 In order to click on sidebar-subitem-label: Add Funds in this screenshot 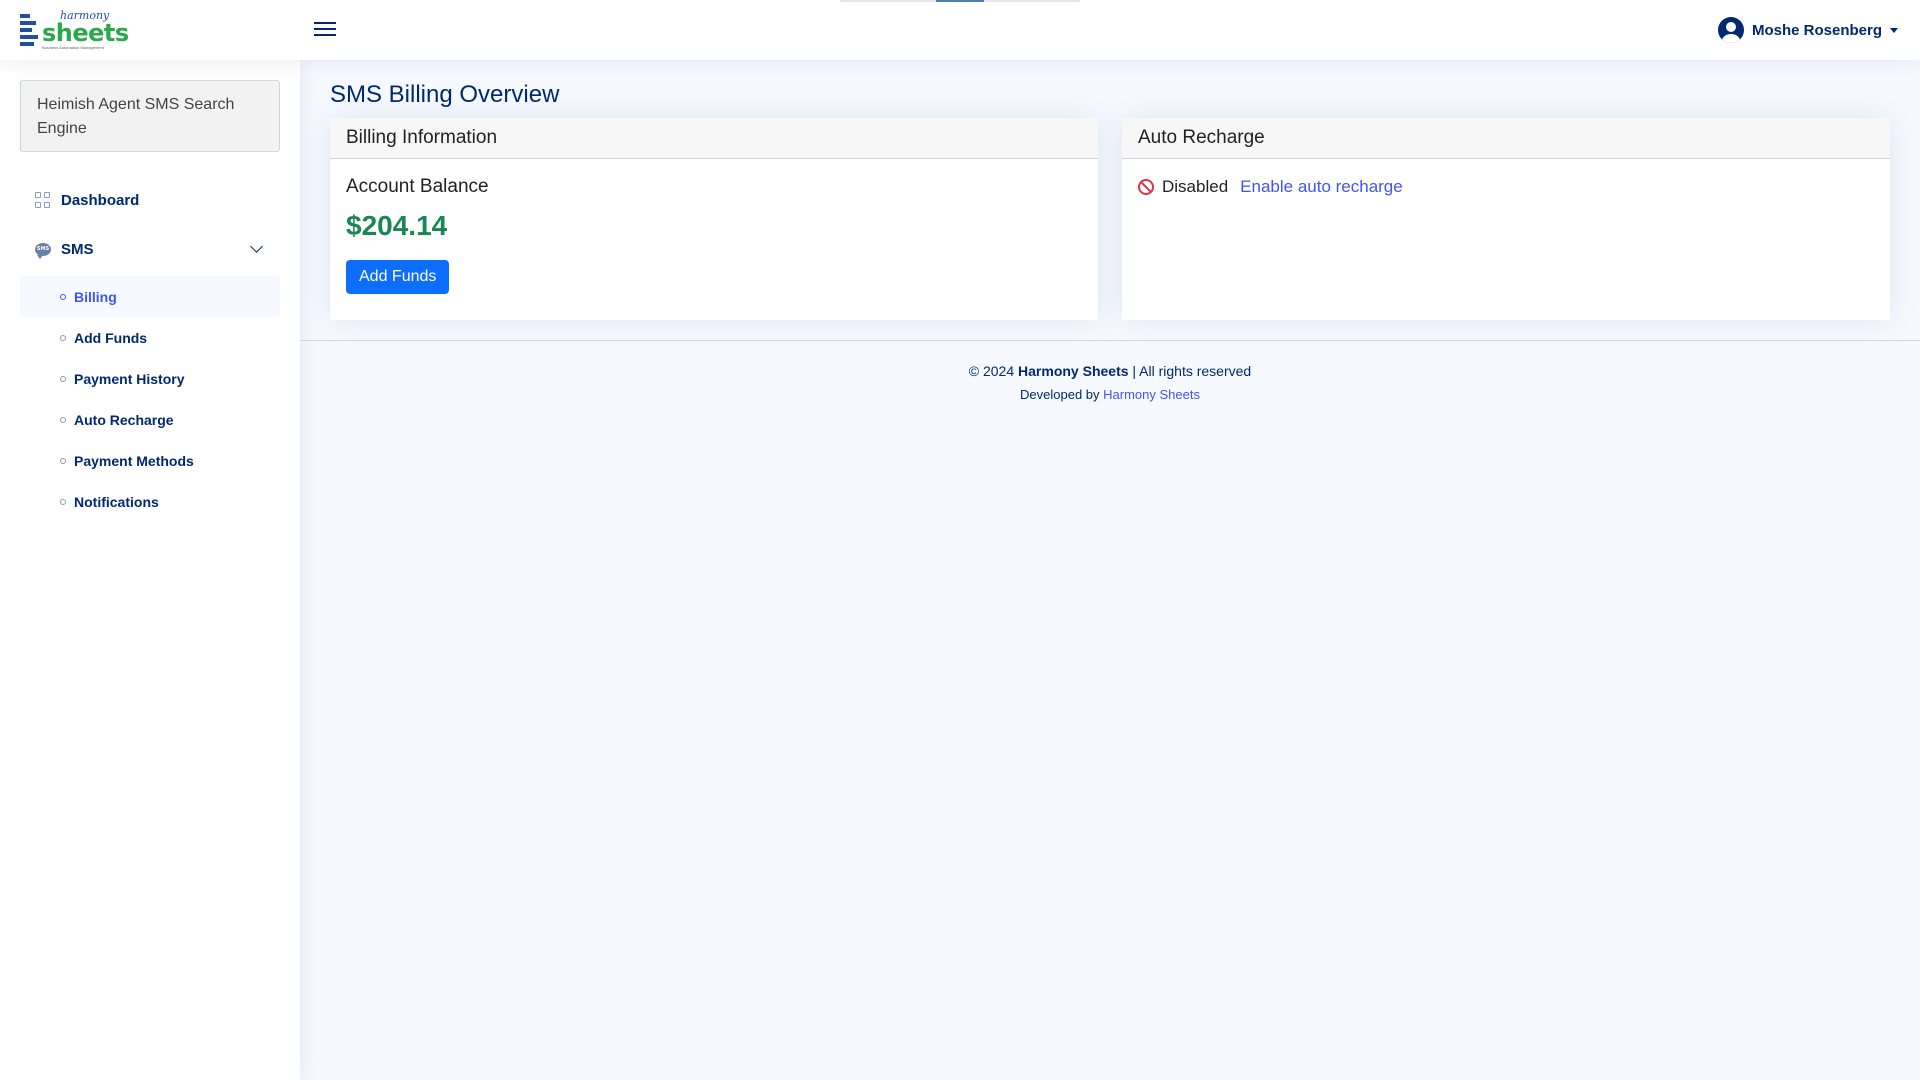, I will do `click(111, 337)`.